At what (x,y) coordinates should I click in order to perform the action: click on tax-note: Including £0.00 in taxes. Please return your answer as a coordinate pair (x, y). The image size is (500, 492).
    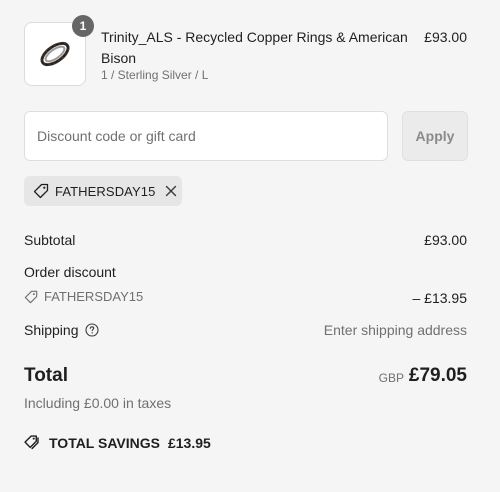
    Looking at the image, I should click on (98, 403).